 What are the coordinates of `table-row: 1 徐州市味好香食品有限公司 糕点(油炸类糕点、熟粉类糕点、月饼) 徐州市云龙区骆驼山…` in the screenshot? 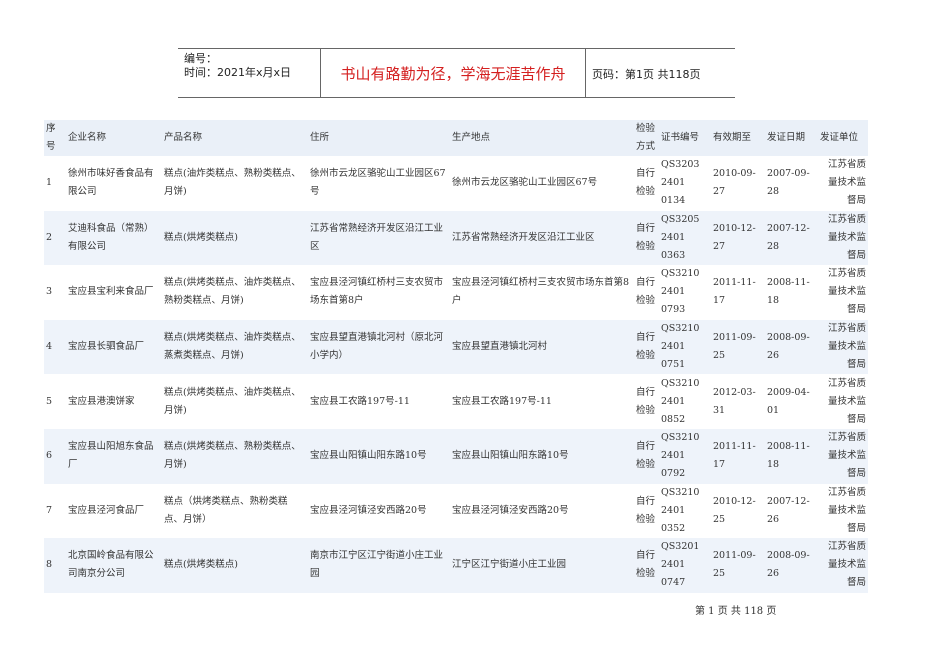 It's located at (456, 183).